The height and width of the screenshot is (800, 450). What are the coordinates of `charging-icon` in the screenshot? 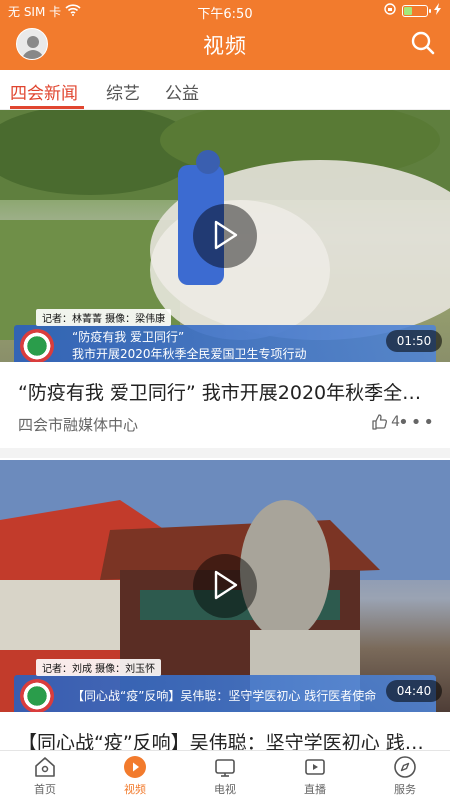 It's located at (438, 10).